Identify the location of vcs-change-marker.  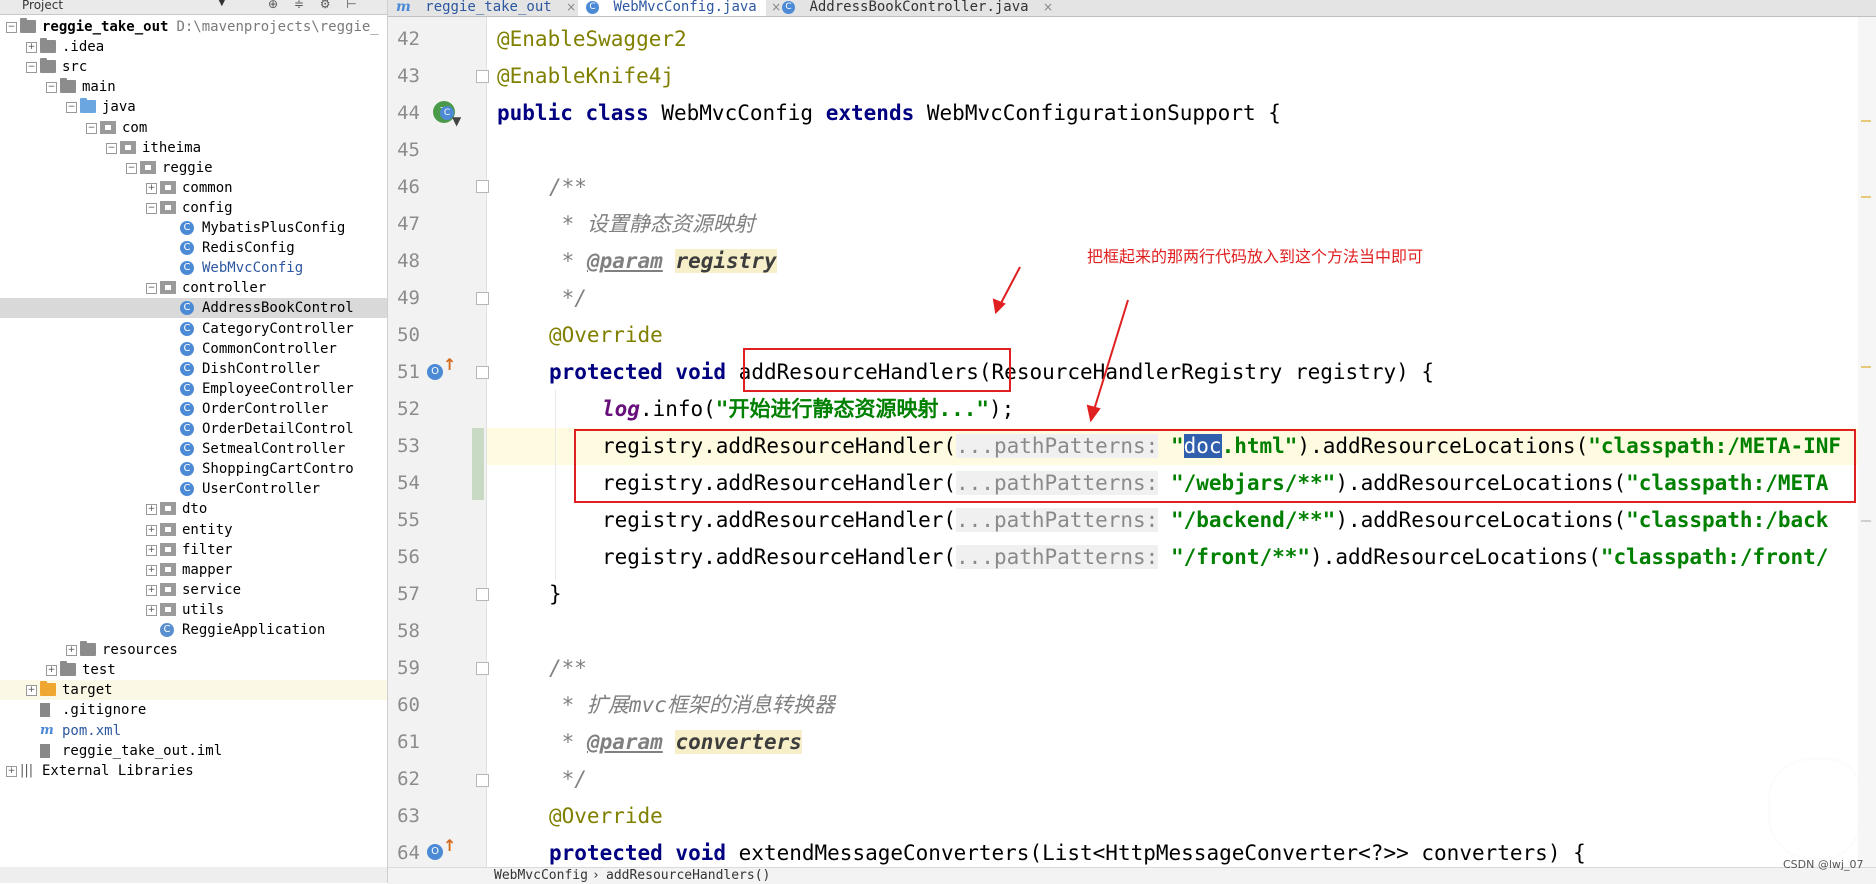
(478, 464).